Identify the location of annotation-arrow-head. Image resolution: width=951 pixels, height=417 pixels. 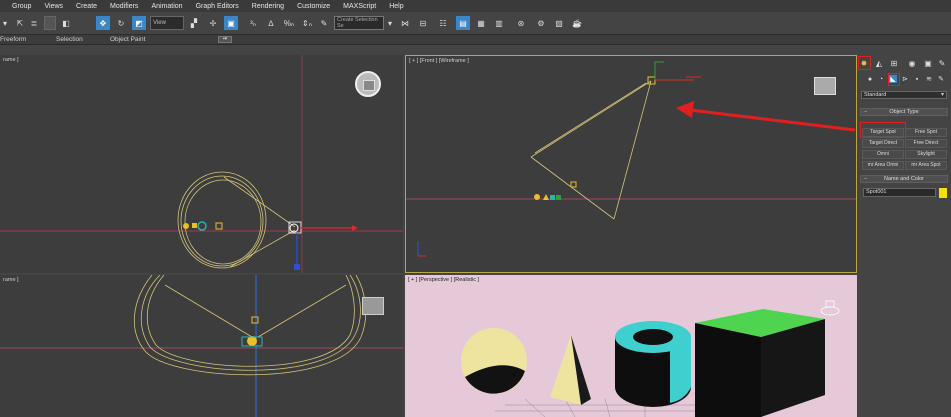
(685, 109).